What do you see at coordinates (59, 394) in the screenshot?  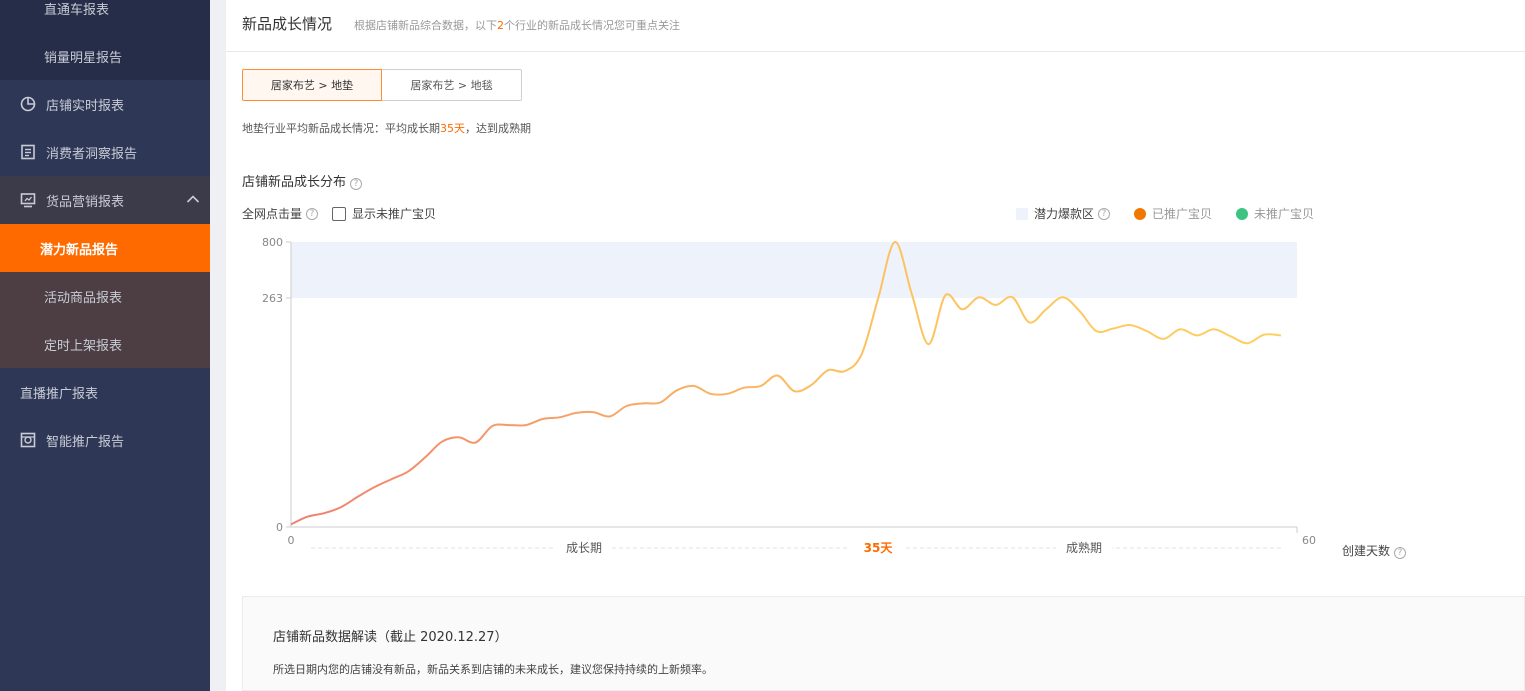 I see `sidebar-item-label: 直播推广报表` at bounding box center [59, 394].